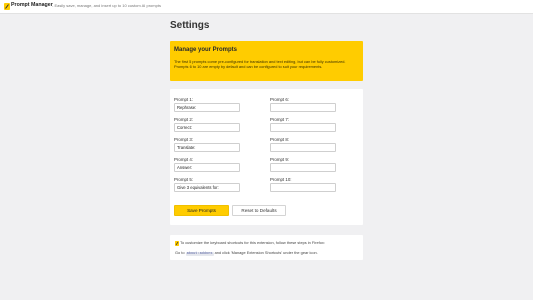  What do you see at coordinates (184, 119) in the screenshot?
I see `prompt-2-label: Prompt 2:` at bounding box center [184, 119].